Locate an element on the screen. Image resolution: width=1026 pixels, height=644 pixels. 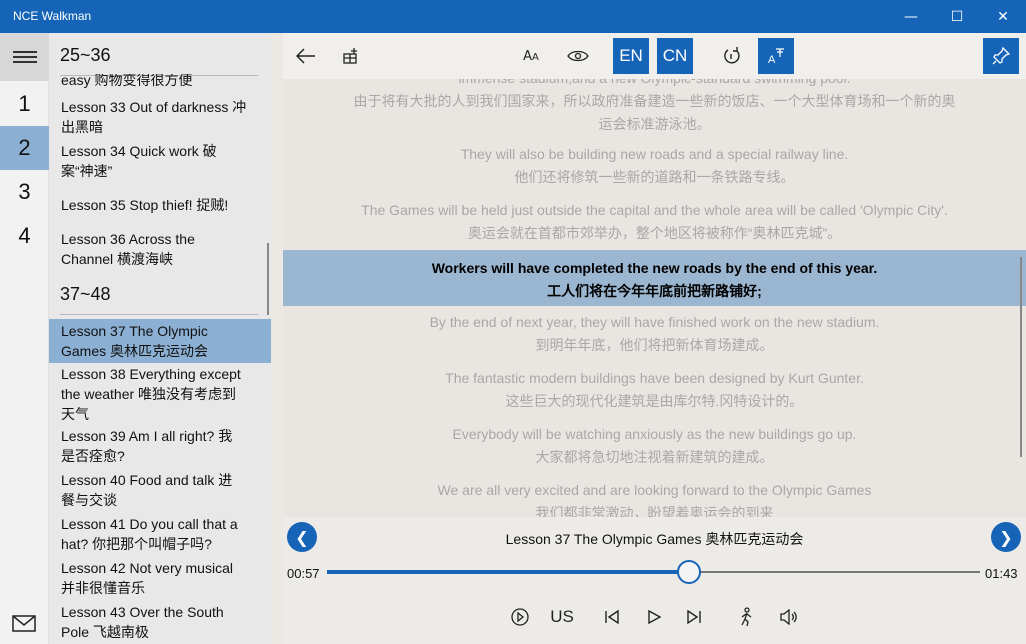
progress-thumb is located at coordinates (689, 572).